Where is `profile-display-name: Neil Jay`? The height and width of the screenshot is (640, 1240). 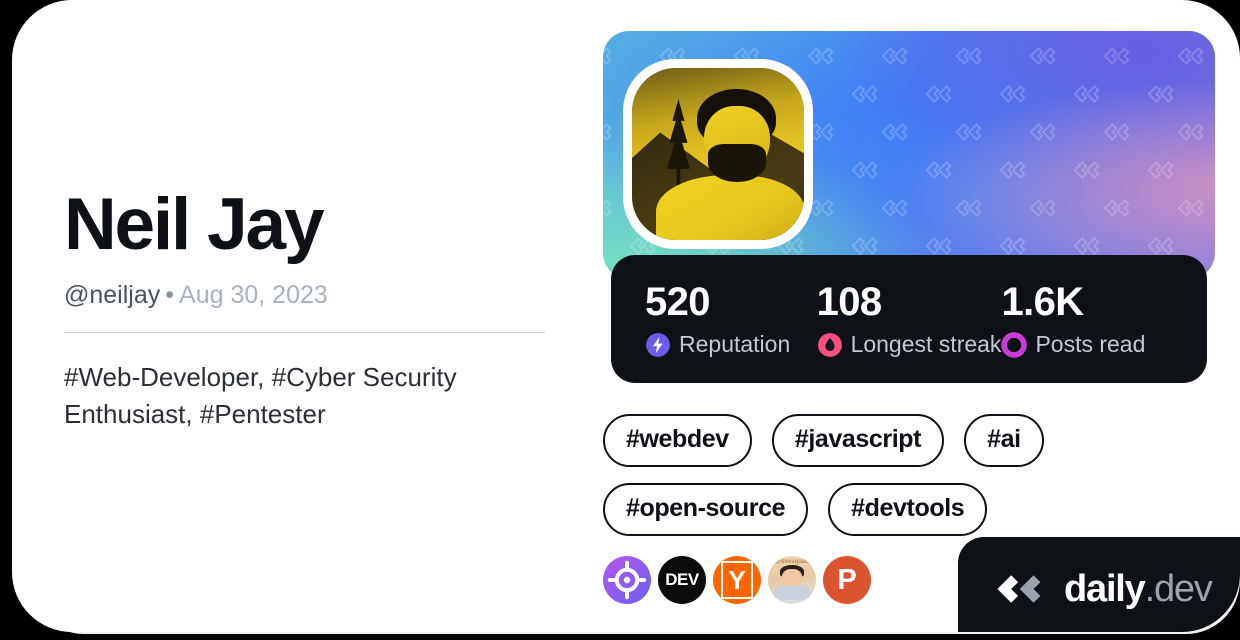
profile-display-name: Neil Jay is located at coordinates (194, 224).